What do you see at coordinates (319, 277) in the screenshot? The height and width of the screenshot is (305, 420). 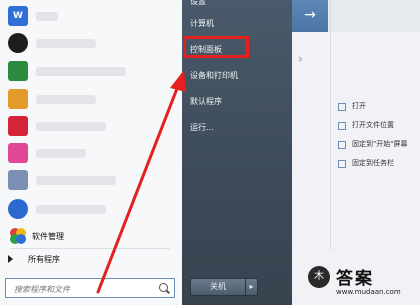 I see `watermark-logo: 木` at bounding box center [319, 277].